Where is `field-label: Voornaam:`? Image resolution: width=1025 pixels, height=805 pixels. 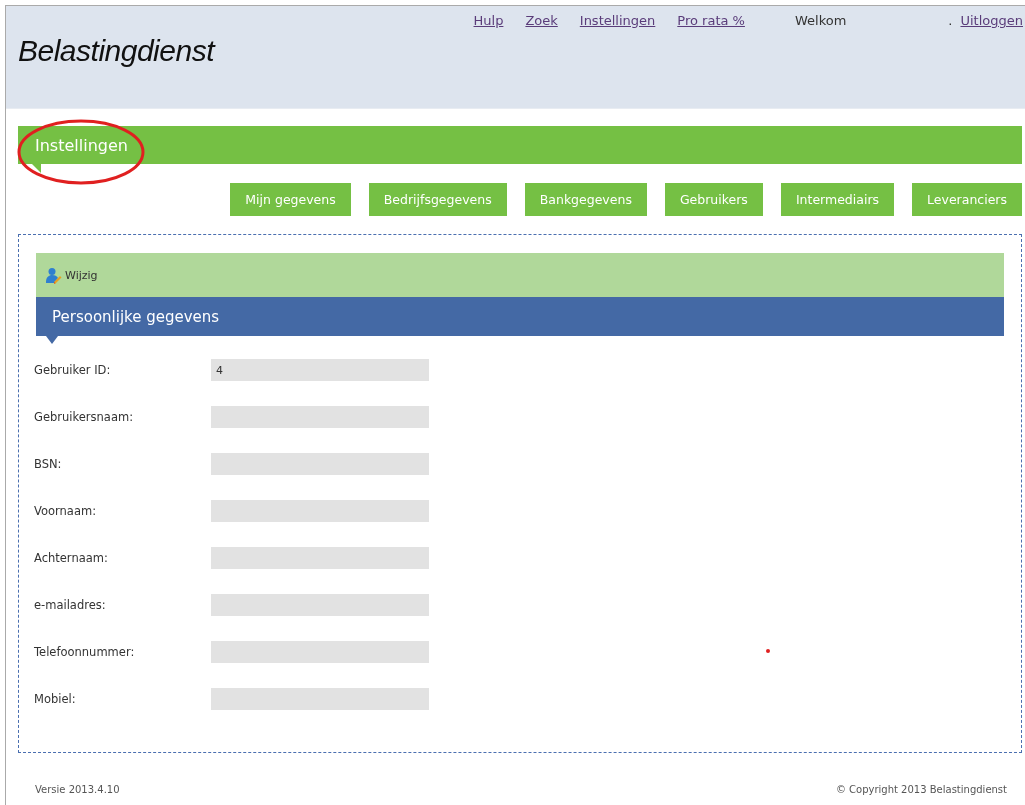
field-label: Voornaam: is located at coordinates (66, 511).